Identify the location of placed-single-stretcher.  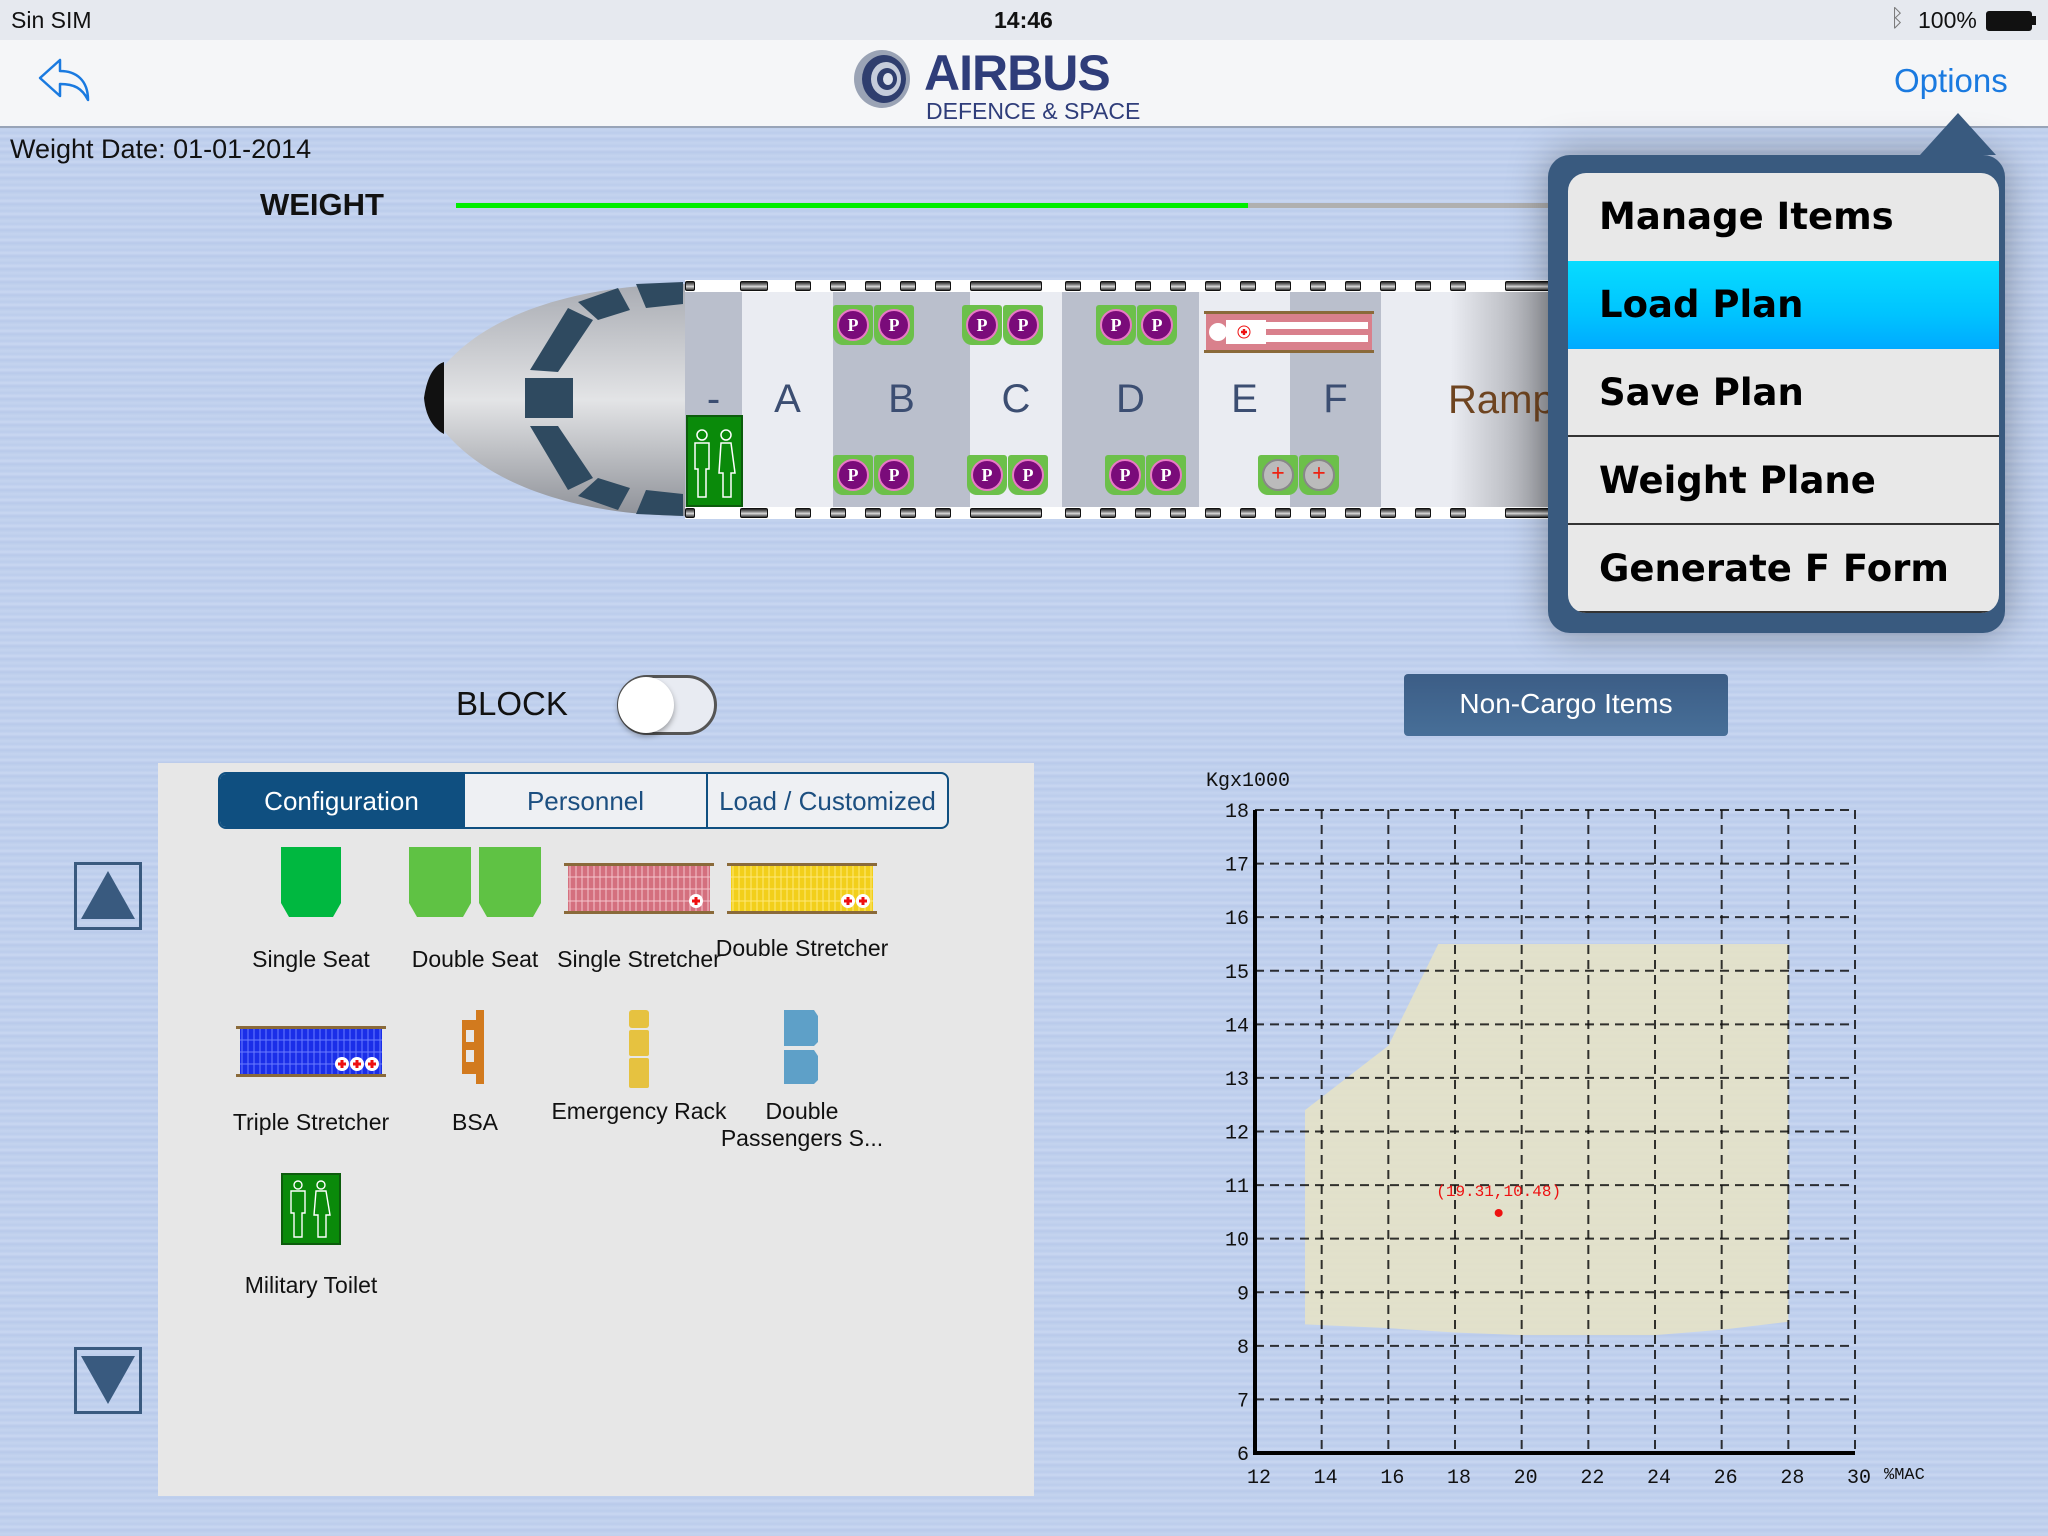
(1289, 332).